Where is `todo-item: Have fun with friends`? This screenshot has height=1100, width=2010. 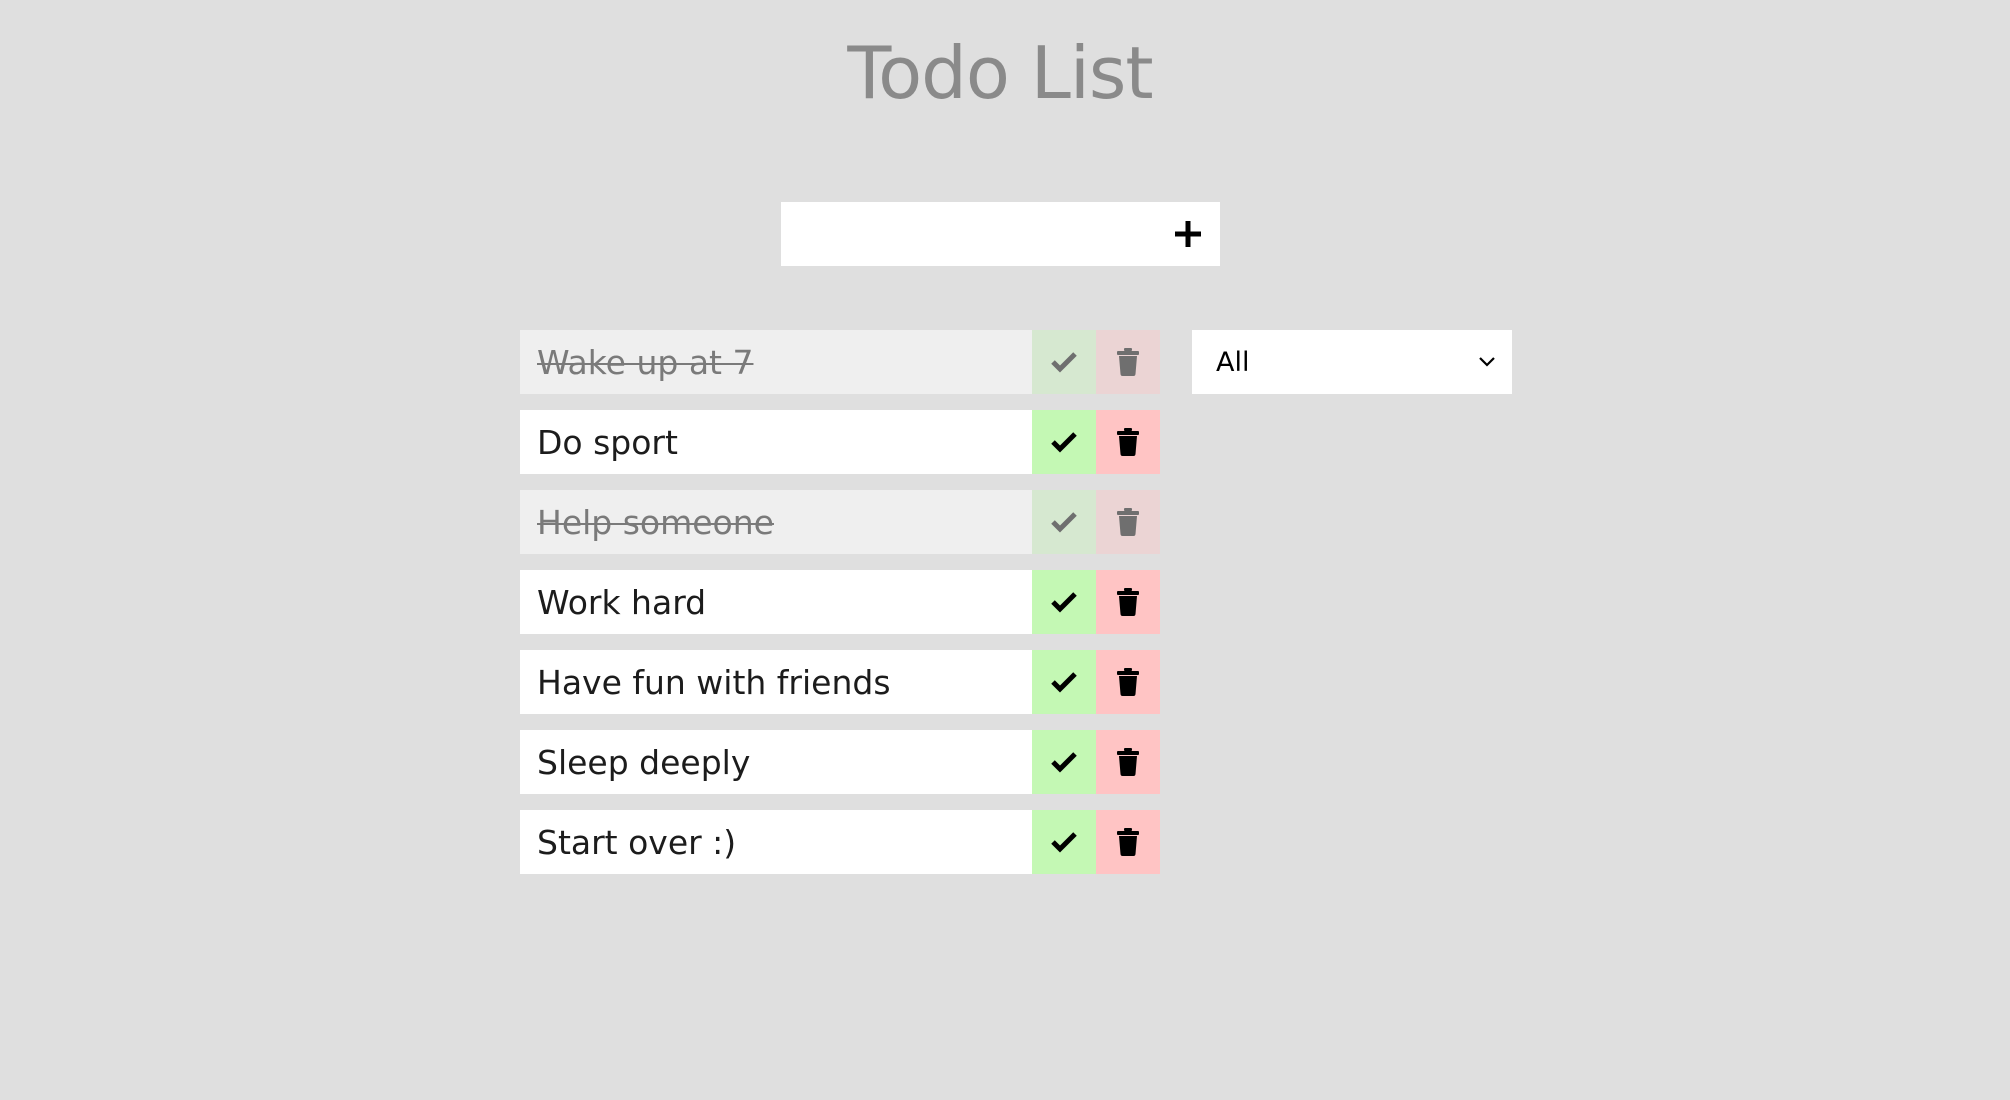 todo-item: Have fun with friends is located at coordinates (840, 682).